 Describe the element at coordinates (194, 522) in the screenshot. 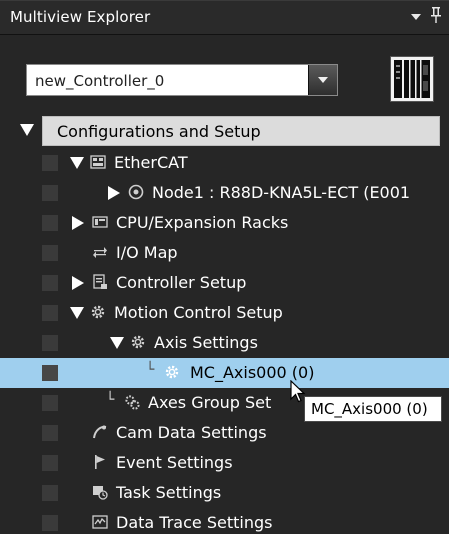

I see `tree-item-label: Data Trace Settings` at that location.